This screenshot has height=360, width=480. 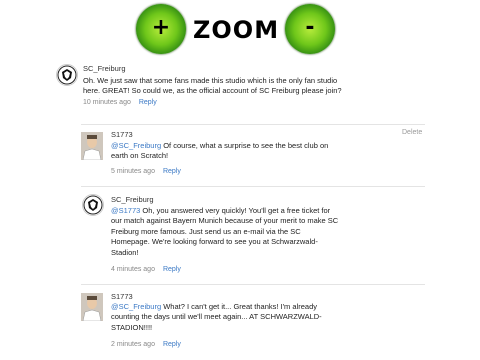 I want to click on comment-time: 4 minutes ago, so click(x=133, y=269).